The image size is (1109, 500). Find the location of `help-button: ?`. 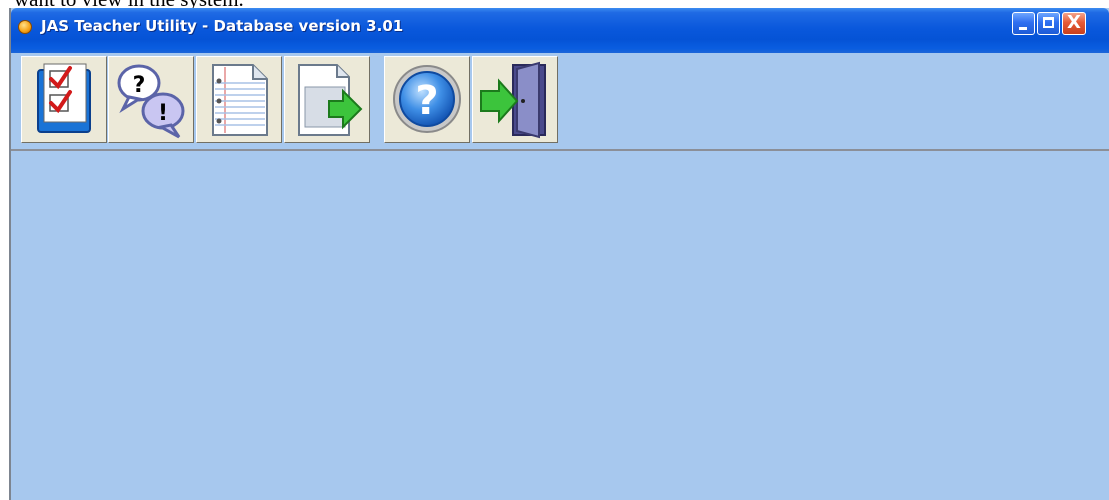

help-button: ? is located at coordinates (427, 99).